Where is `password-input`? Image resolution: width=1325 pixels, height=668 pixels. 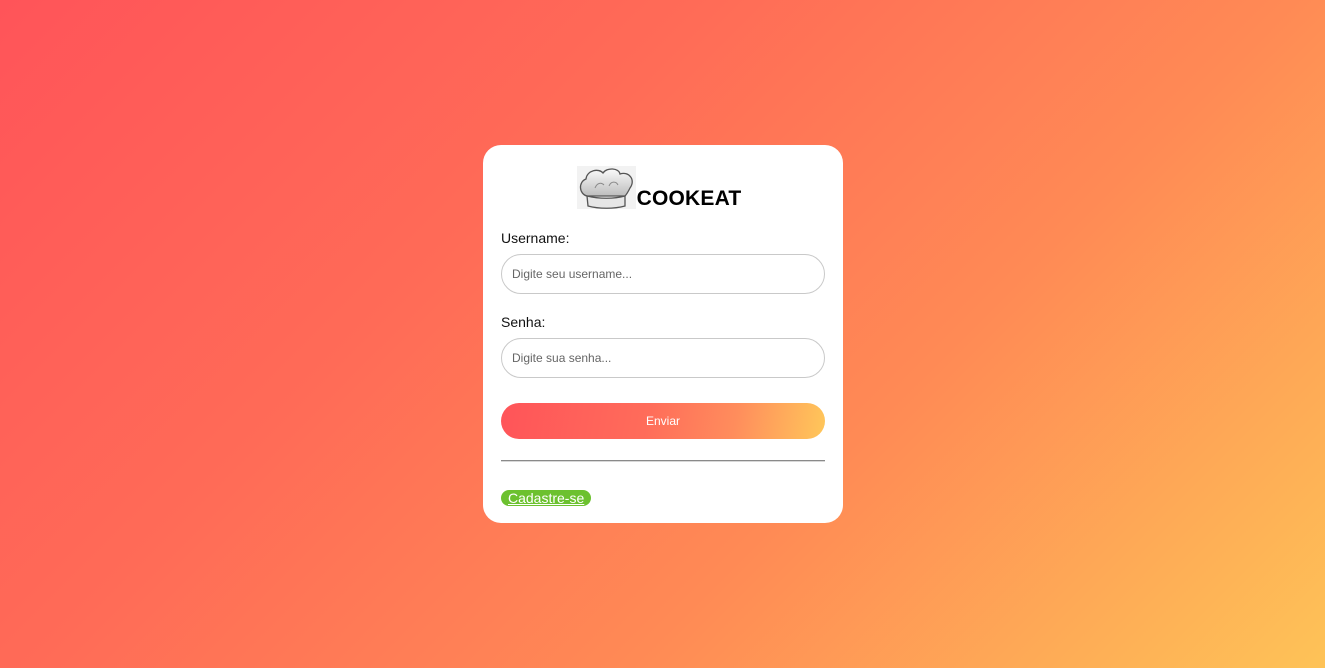
password-input is located at coordinates (663, 358).